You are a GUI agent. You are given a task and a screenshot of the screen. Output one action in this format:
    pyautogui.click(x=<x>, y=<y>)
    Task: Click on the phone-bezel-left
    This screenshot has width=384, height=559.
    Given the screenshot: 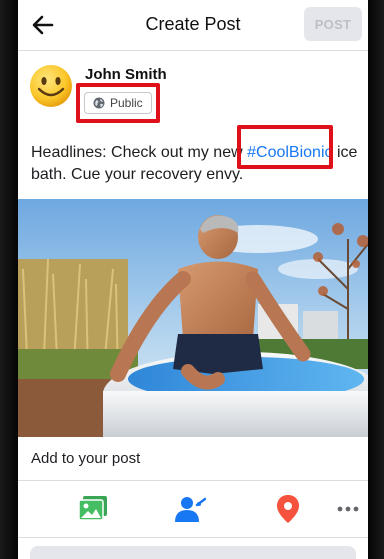 What is the action you would take?
    pyautogui.click(x=9, y=279)
    